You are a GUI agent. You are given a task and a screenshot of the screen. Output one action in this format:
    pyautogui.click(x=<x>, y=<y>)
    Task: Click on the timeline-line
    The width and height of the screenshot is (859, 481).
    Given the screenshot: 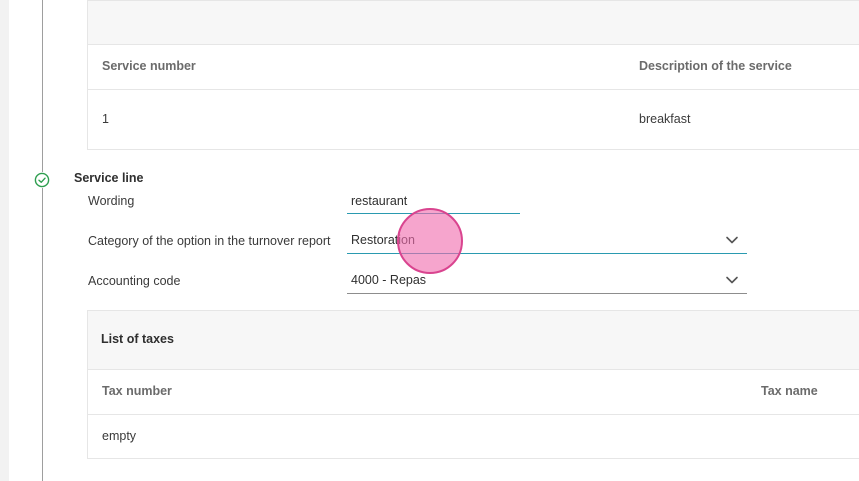 What is the action you would take?
    pyautogui.click(x=42, y=240)
    